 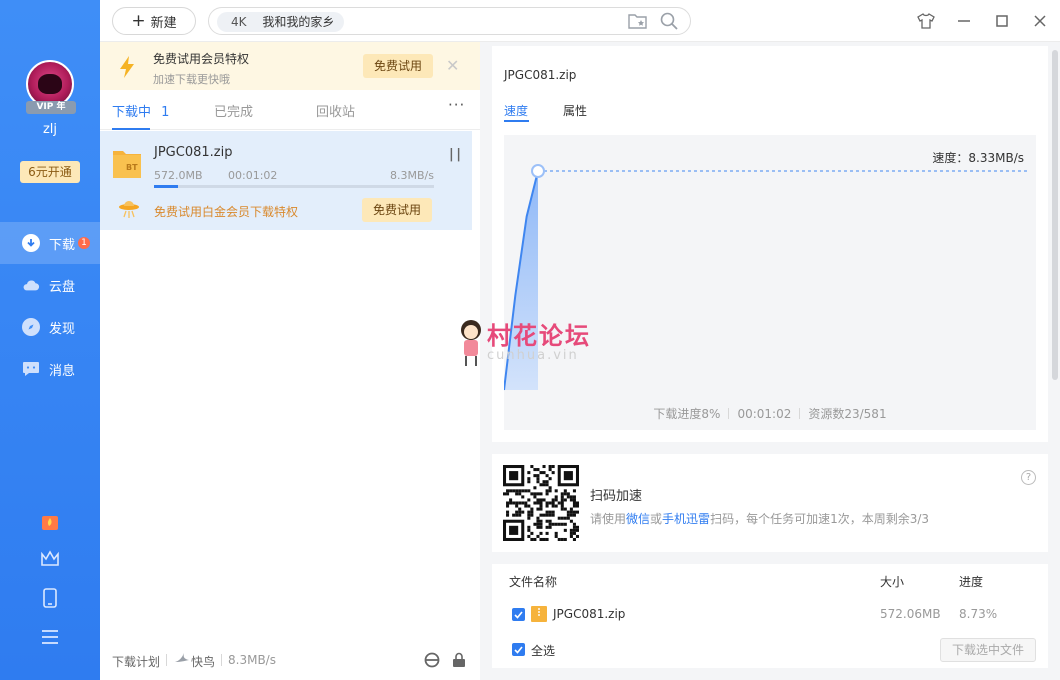 I want to click on close-icon, so click(x=1040, y=21).